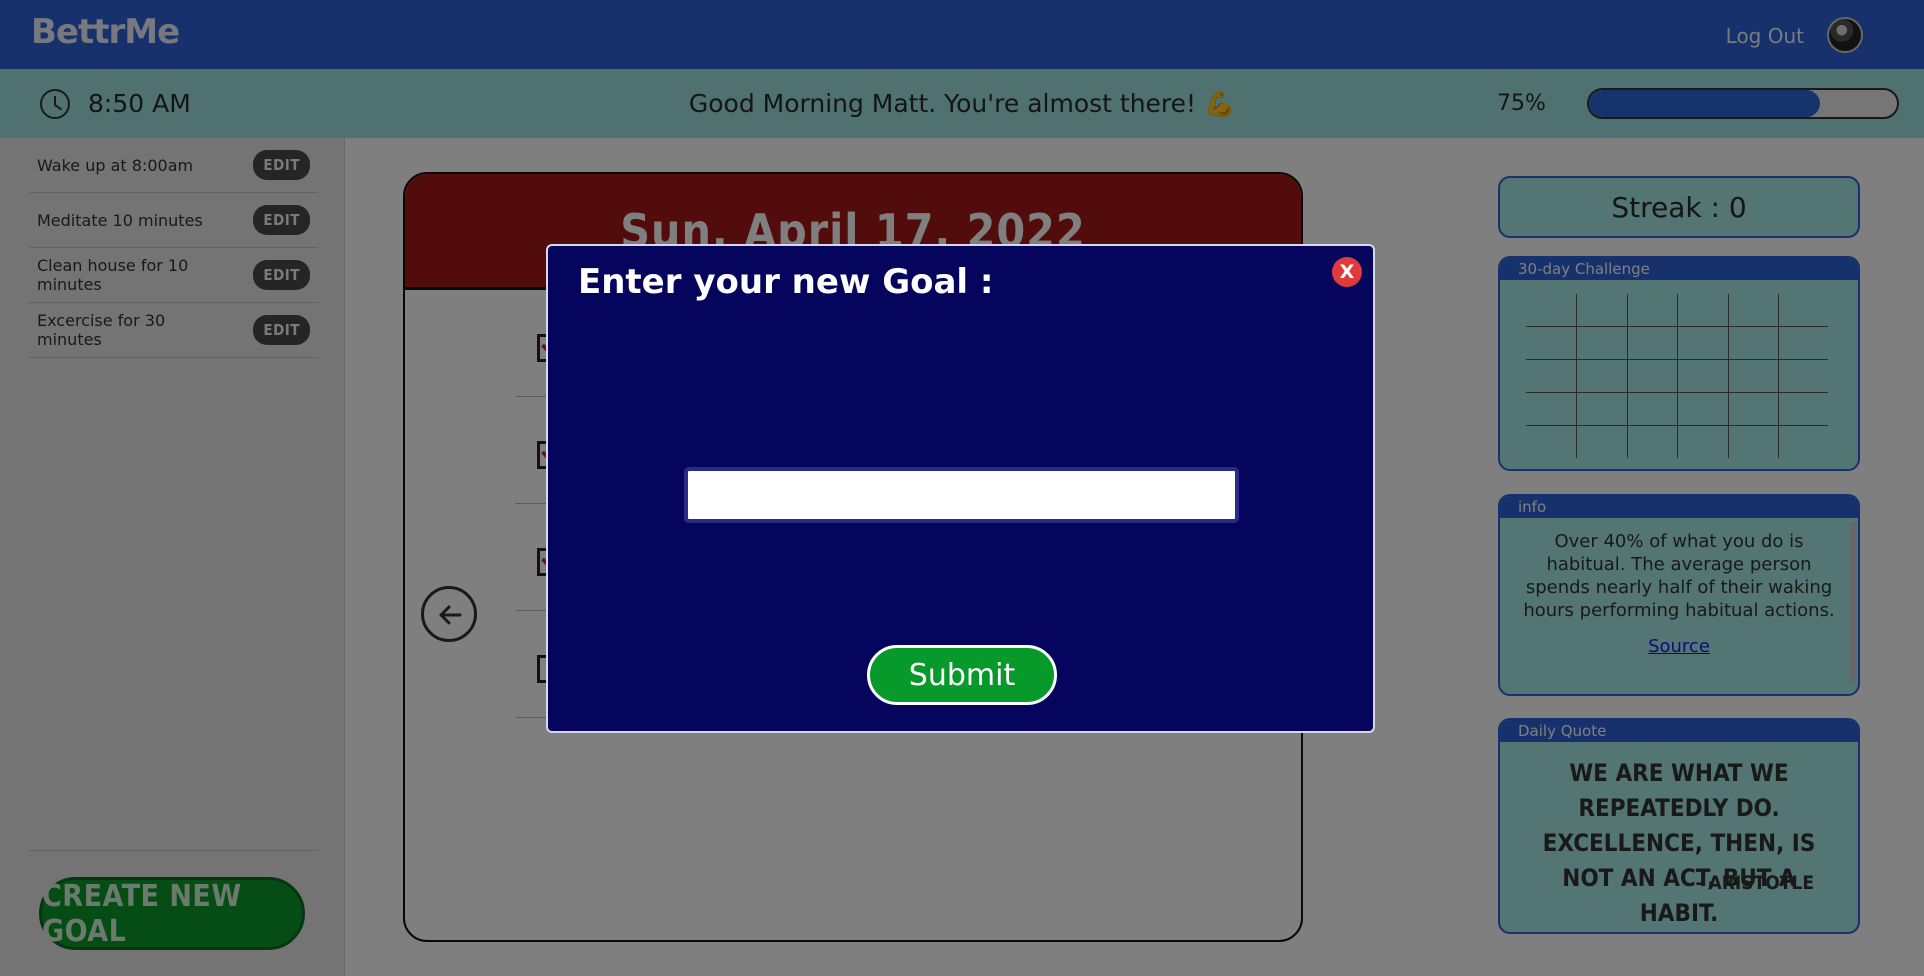  What do you see at coordinates (786, 282) in the screenshot?
I see `modal-title: Enter your new Goal :` at bounding box center [786, 282].